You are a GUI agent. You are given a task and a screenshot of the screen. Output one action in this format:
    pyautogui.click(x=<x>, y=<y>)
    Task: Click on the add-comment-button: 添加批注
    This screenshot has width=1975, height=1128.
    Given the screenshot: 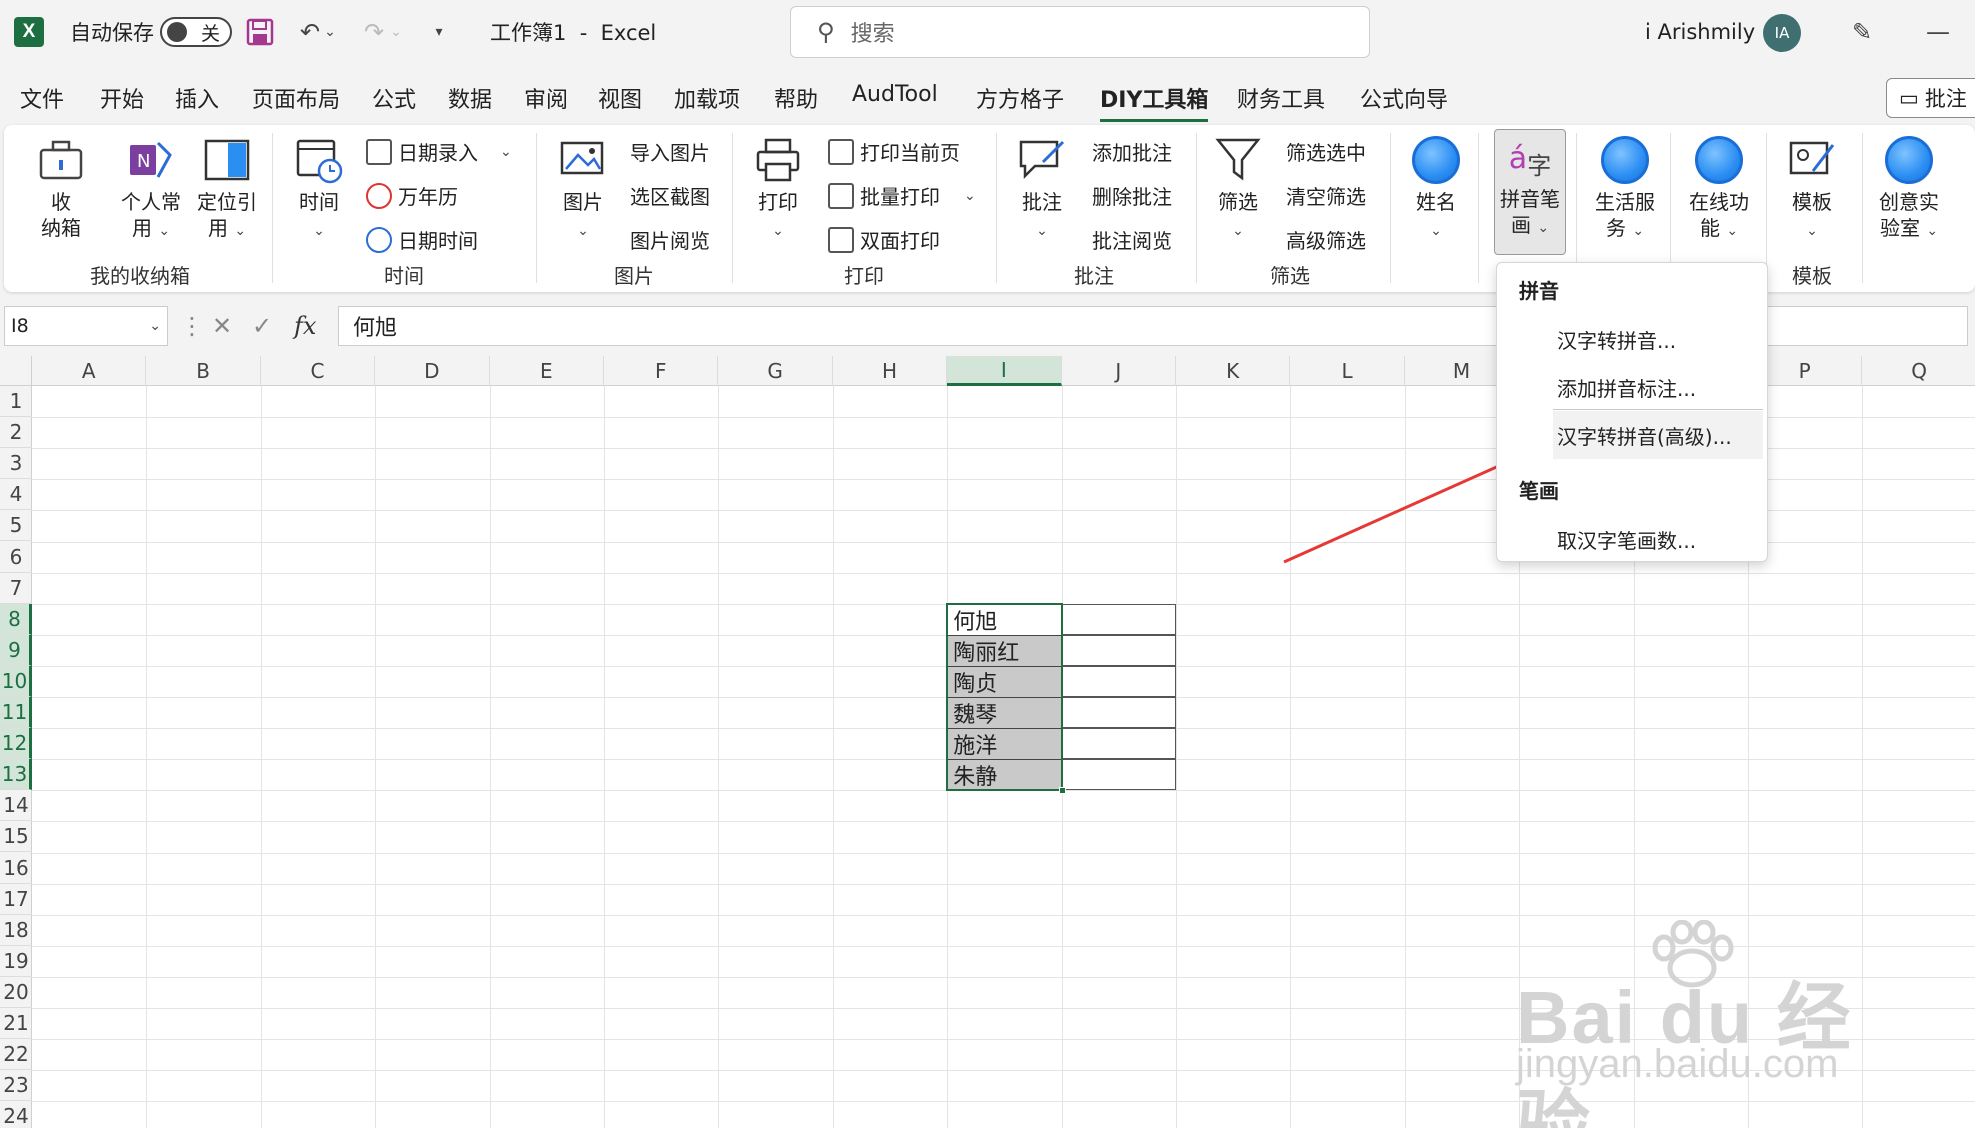 What is the action you would take?
    pyautogui.click(x=1132, y=151)
    